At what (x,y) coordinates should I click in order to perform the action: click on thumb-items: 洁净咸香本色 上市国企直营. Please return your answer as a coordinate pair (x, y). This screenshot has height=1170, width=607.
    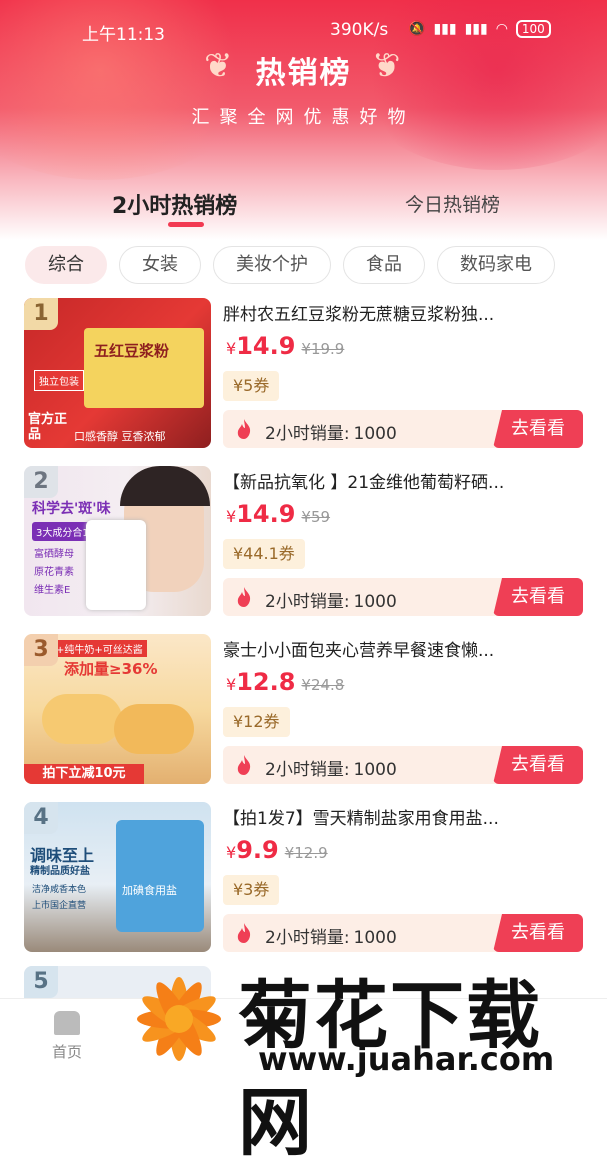
    Looking at the image, I should click on (59, 898).